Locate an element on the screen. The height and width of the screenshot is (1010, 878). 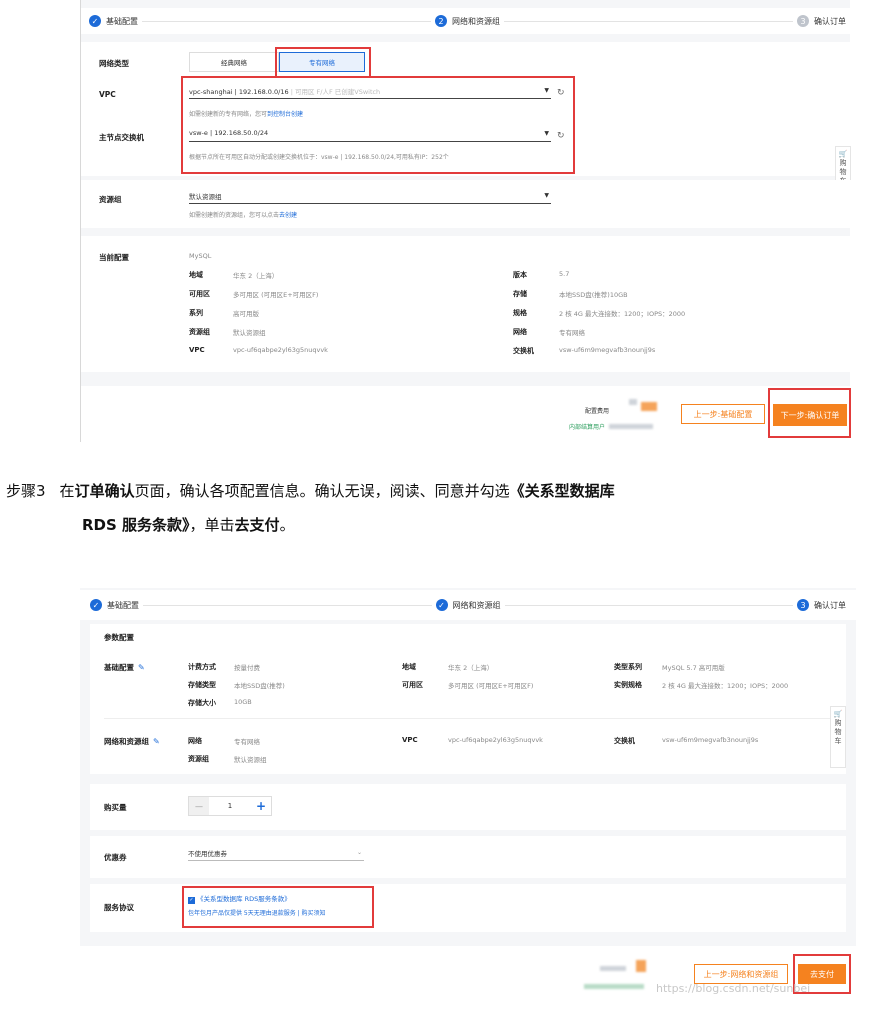
left-value: 默认资源组 is located at coordinates (249, 333).